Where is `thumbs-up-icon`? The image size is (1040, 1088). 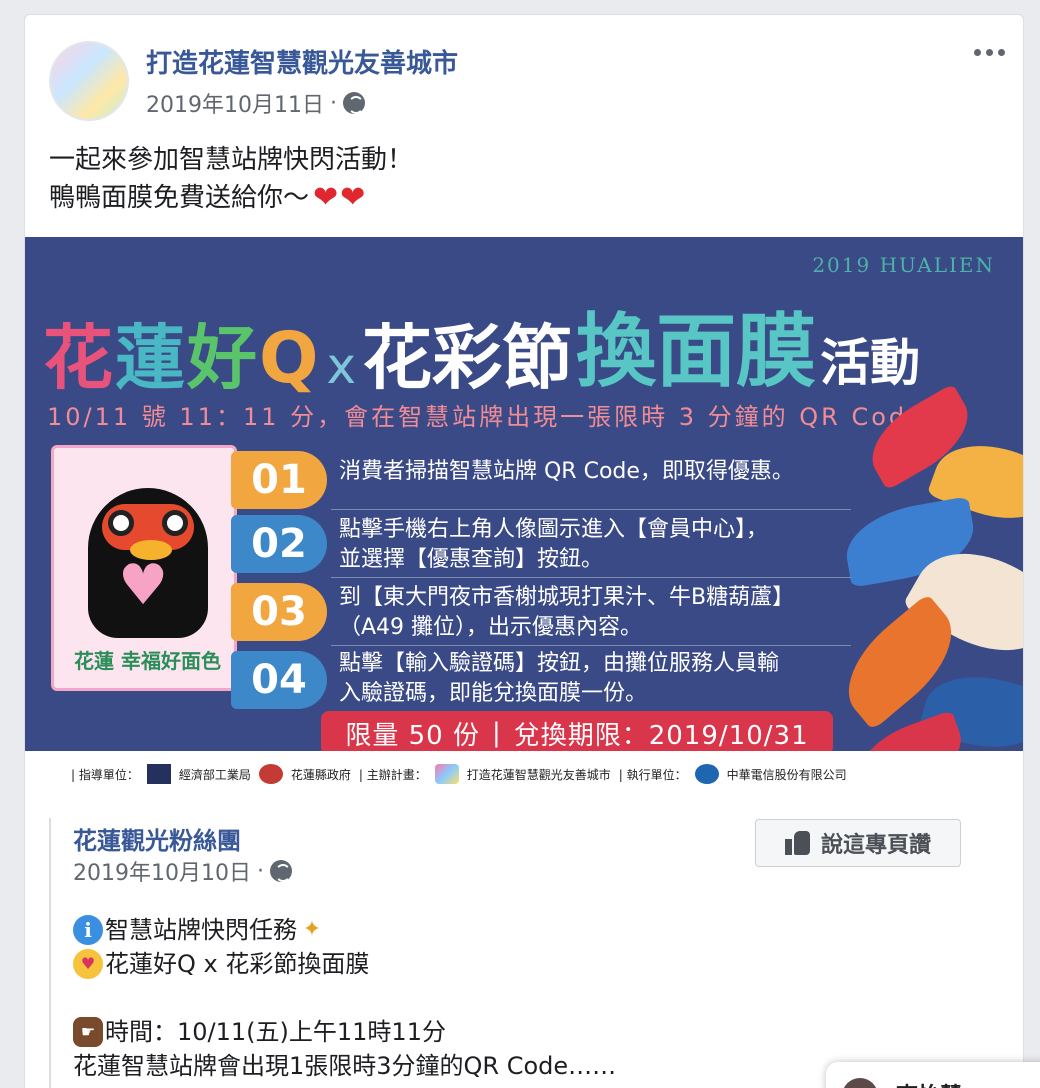
thumbs-up-icon is located at coordinates (797, 843).